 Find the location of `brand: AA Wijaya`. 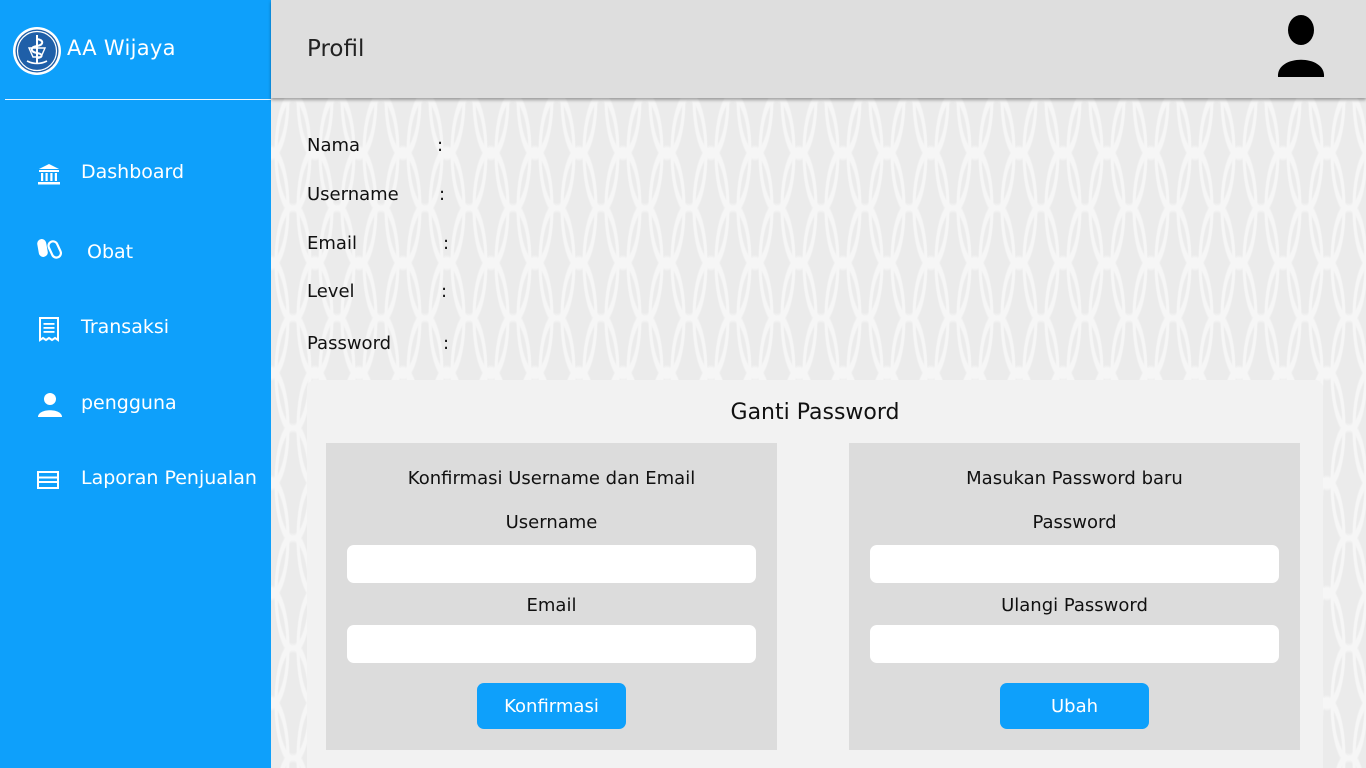

brand: AA Wijaya is located at coordinates (135, 50).